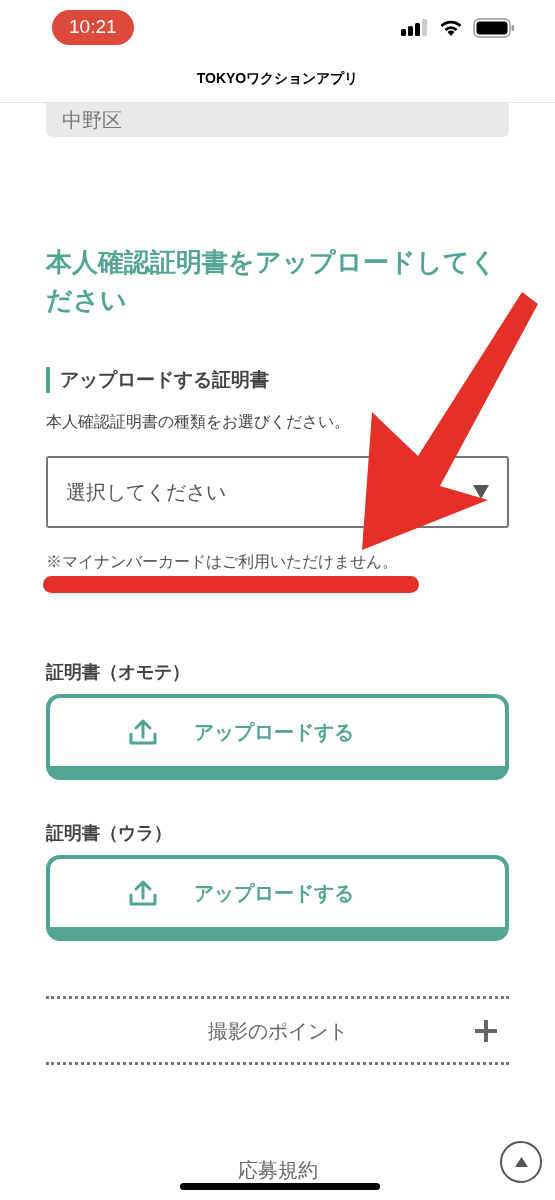  What do you see at coordinates (277, 1170) in the screenshot?
I see `terms-link: 応募規約` at bounding box center [277, 1170].